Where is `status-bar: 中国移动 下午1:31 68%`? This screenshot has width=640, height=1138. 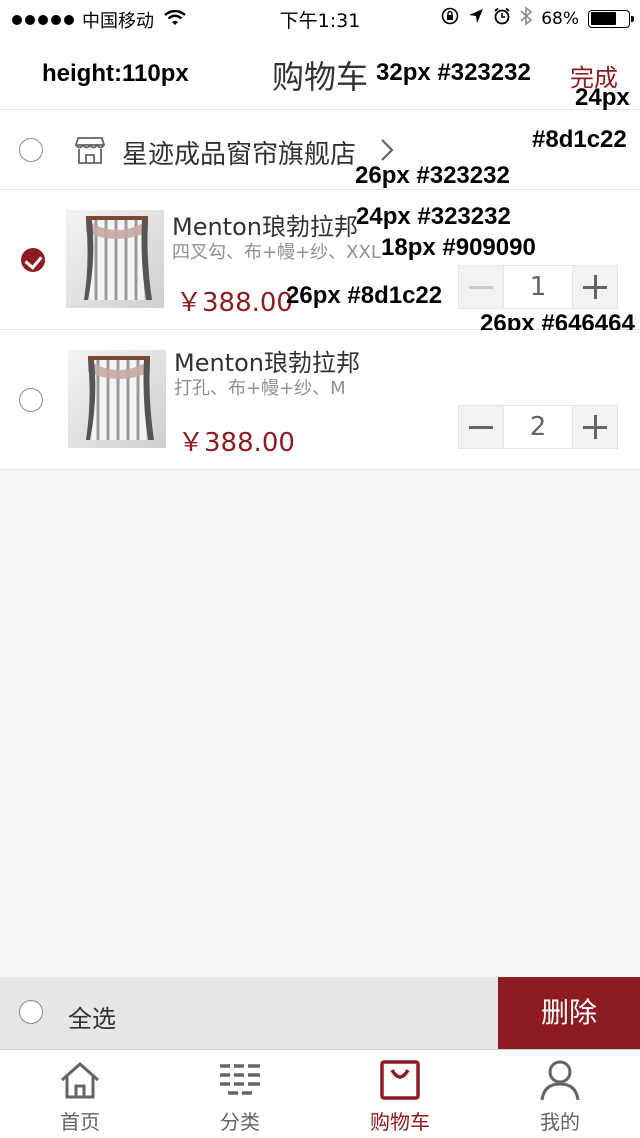
status-bar: 中国移动 下午1:31 68% is located at coordinates (320, 18).